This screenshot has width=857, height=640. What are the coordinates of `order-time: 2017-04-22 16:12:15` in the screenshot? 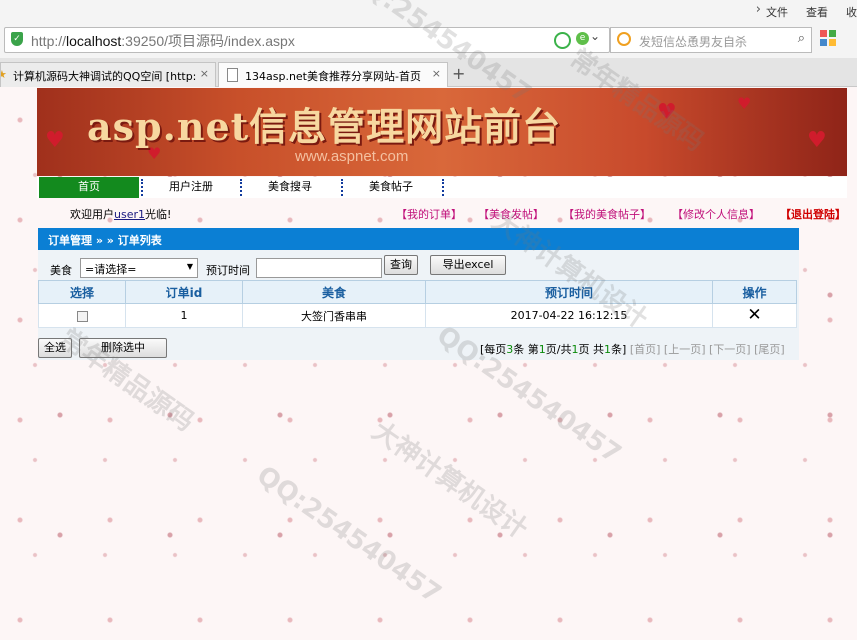 It's located at (569, 315).